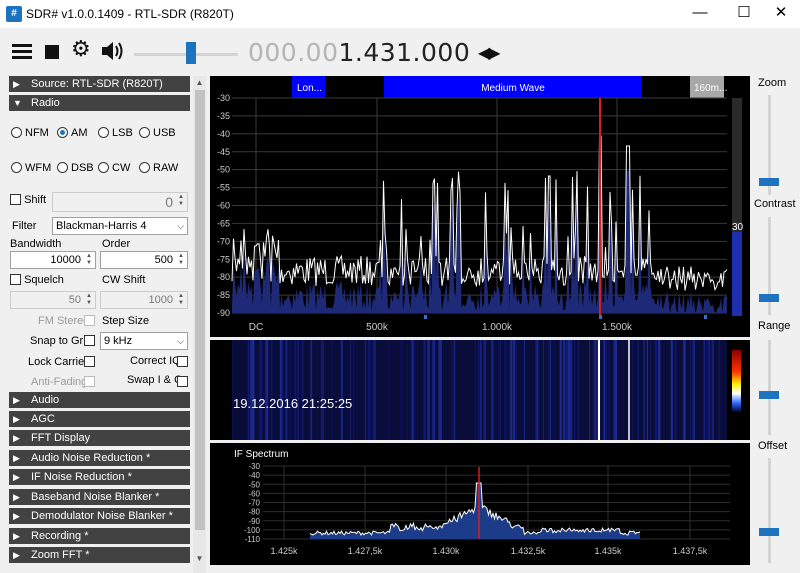 The height and width of the screenshot is (573, 800). I want to click on shift-checkbox, so click(15, 199).